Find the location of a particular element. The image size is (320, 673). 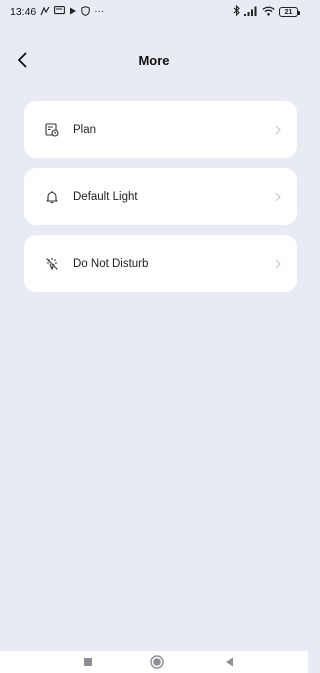

back-button is located at coordinates (22, 60).